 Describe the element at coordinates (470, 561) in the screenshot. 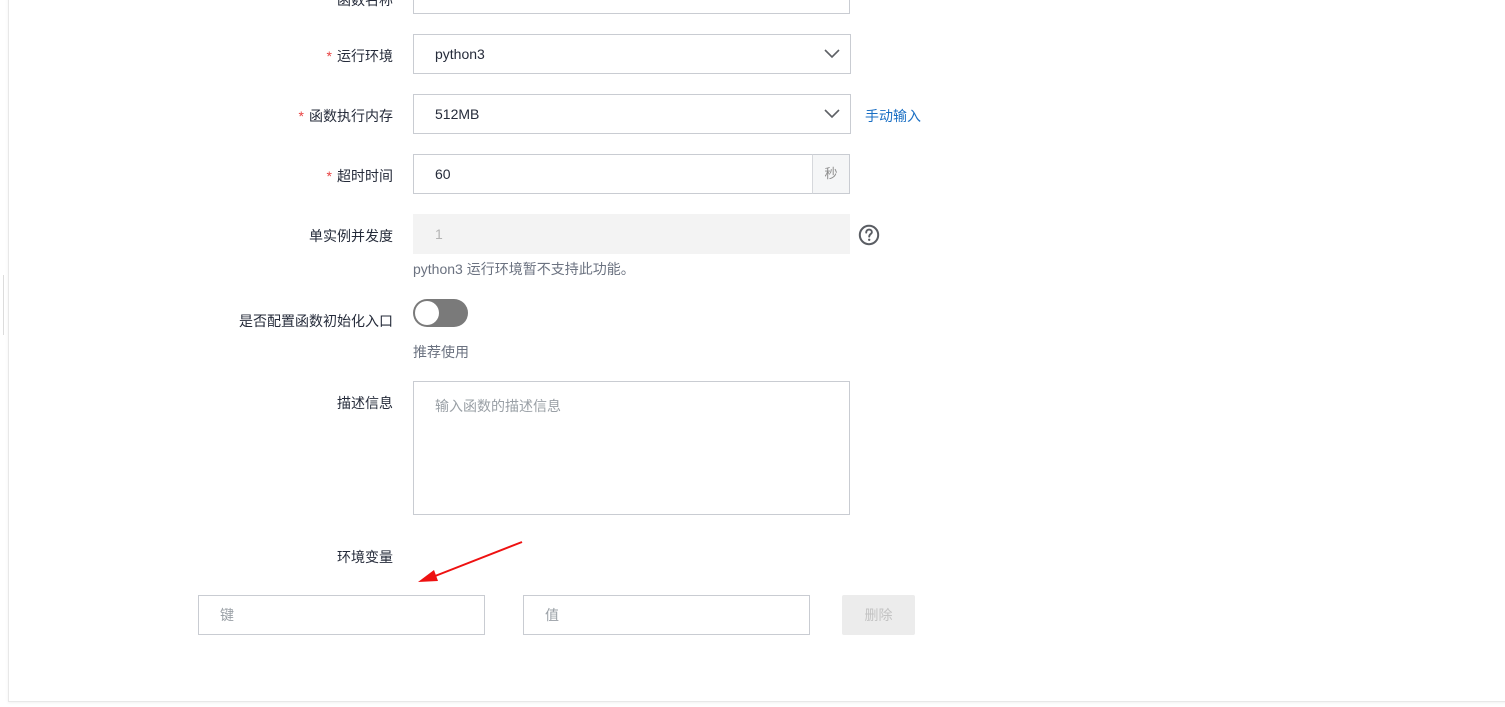

I see `red-arrow-annotation` at that location.